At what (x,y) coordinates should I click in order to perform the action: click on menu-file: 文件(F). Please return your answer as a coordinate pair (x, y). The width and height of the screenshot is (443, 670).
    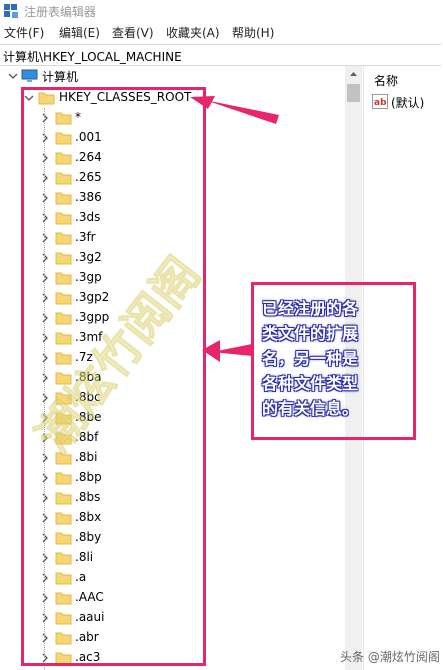
    Looking at the image, I should click on (24, 32).